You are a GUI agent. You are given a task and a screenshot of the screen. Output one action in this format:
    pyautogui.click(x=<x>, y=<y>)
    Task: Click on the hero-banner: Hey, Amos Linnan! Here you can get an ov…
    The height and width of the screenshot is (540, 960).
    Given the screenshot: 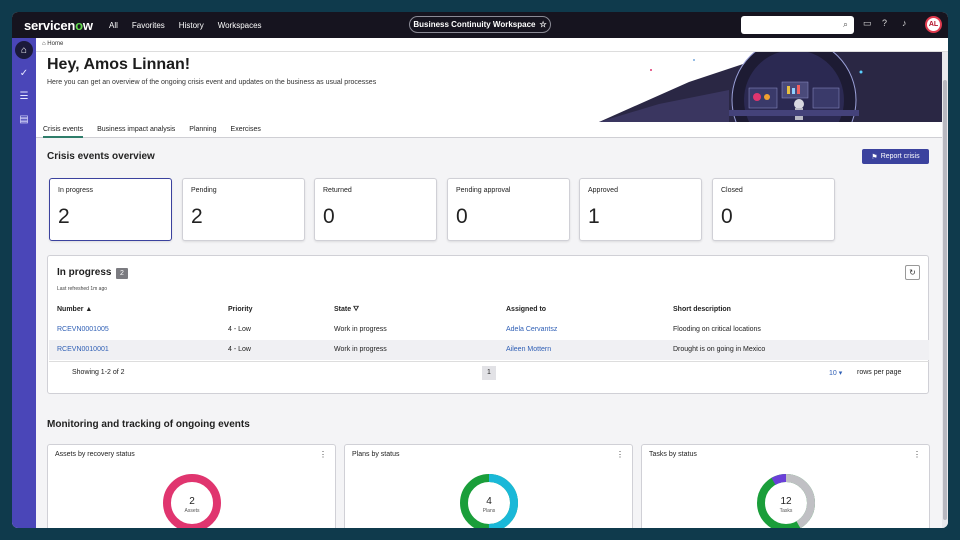 What is the action you would take?
    pyautogui.click(x=489, y=87)
    